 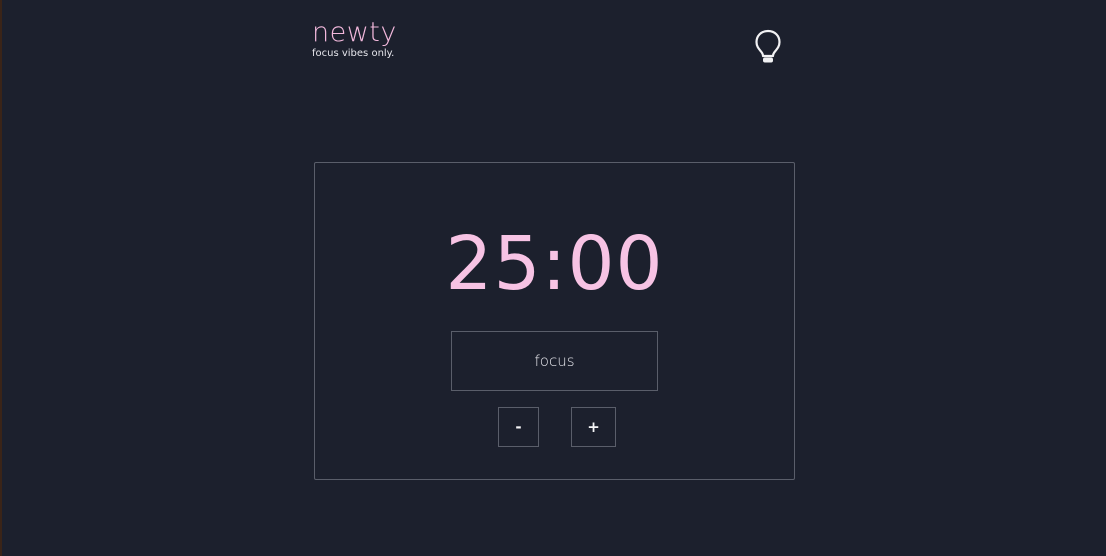 I want to click on window-edge, so click(x=1, y=278).